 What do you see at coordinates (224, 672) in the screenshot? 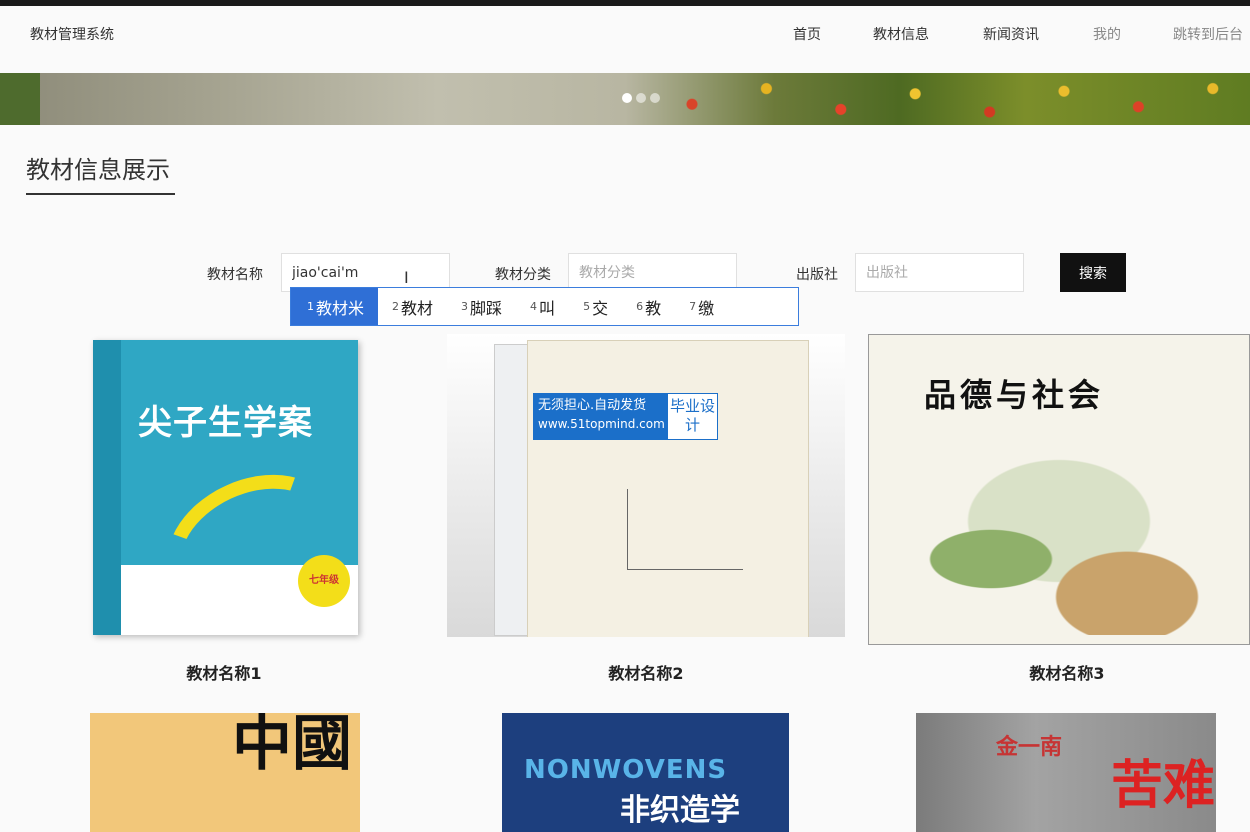
I see `book-title-1: 教材名称1` at bounding box center [224, 672].